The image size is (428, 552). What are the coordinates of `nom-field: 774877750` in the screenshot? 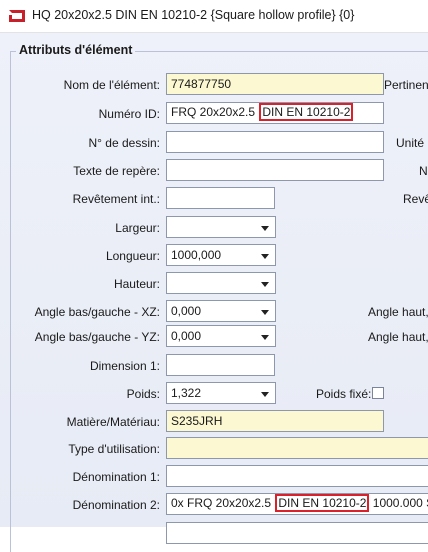 It's located at (275, 84).